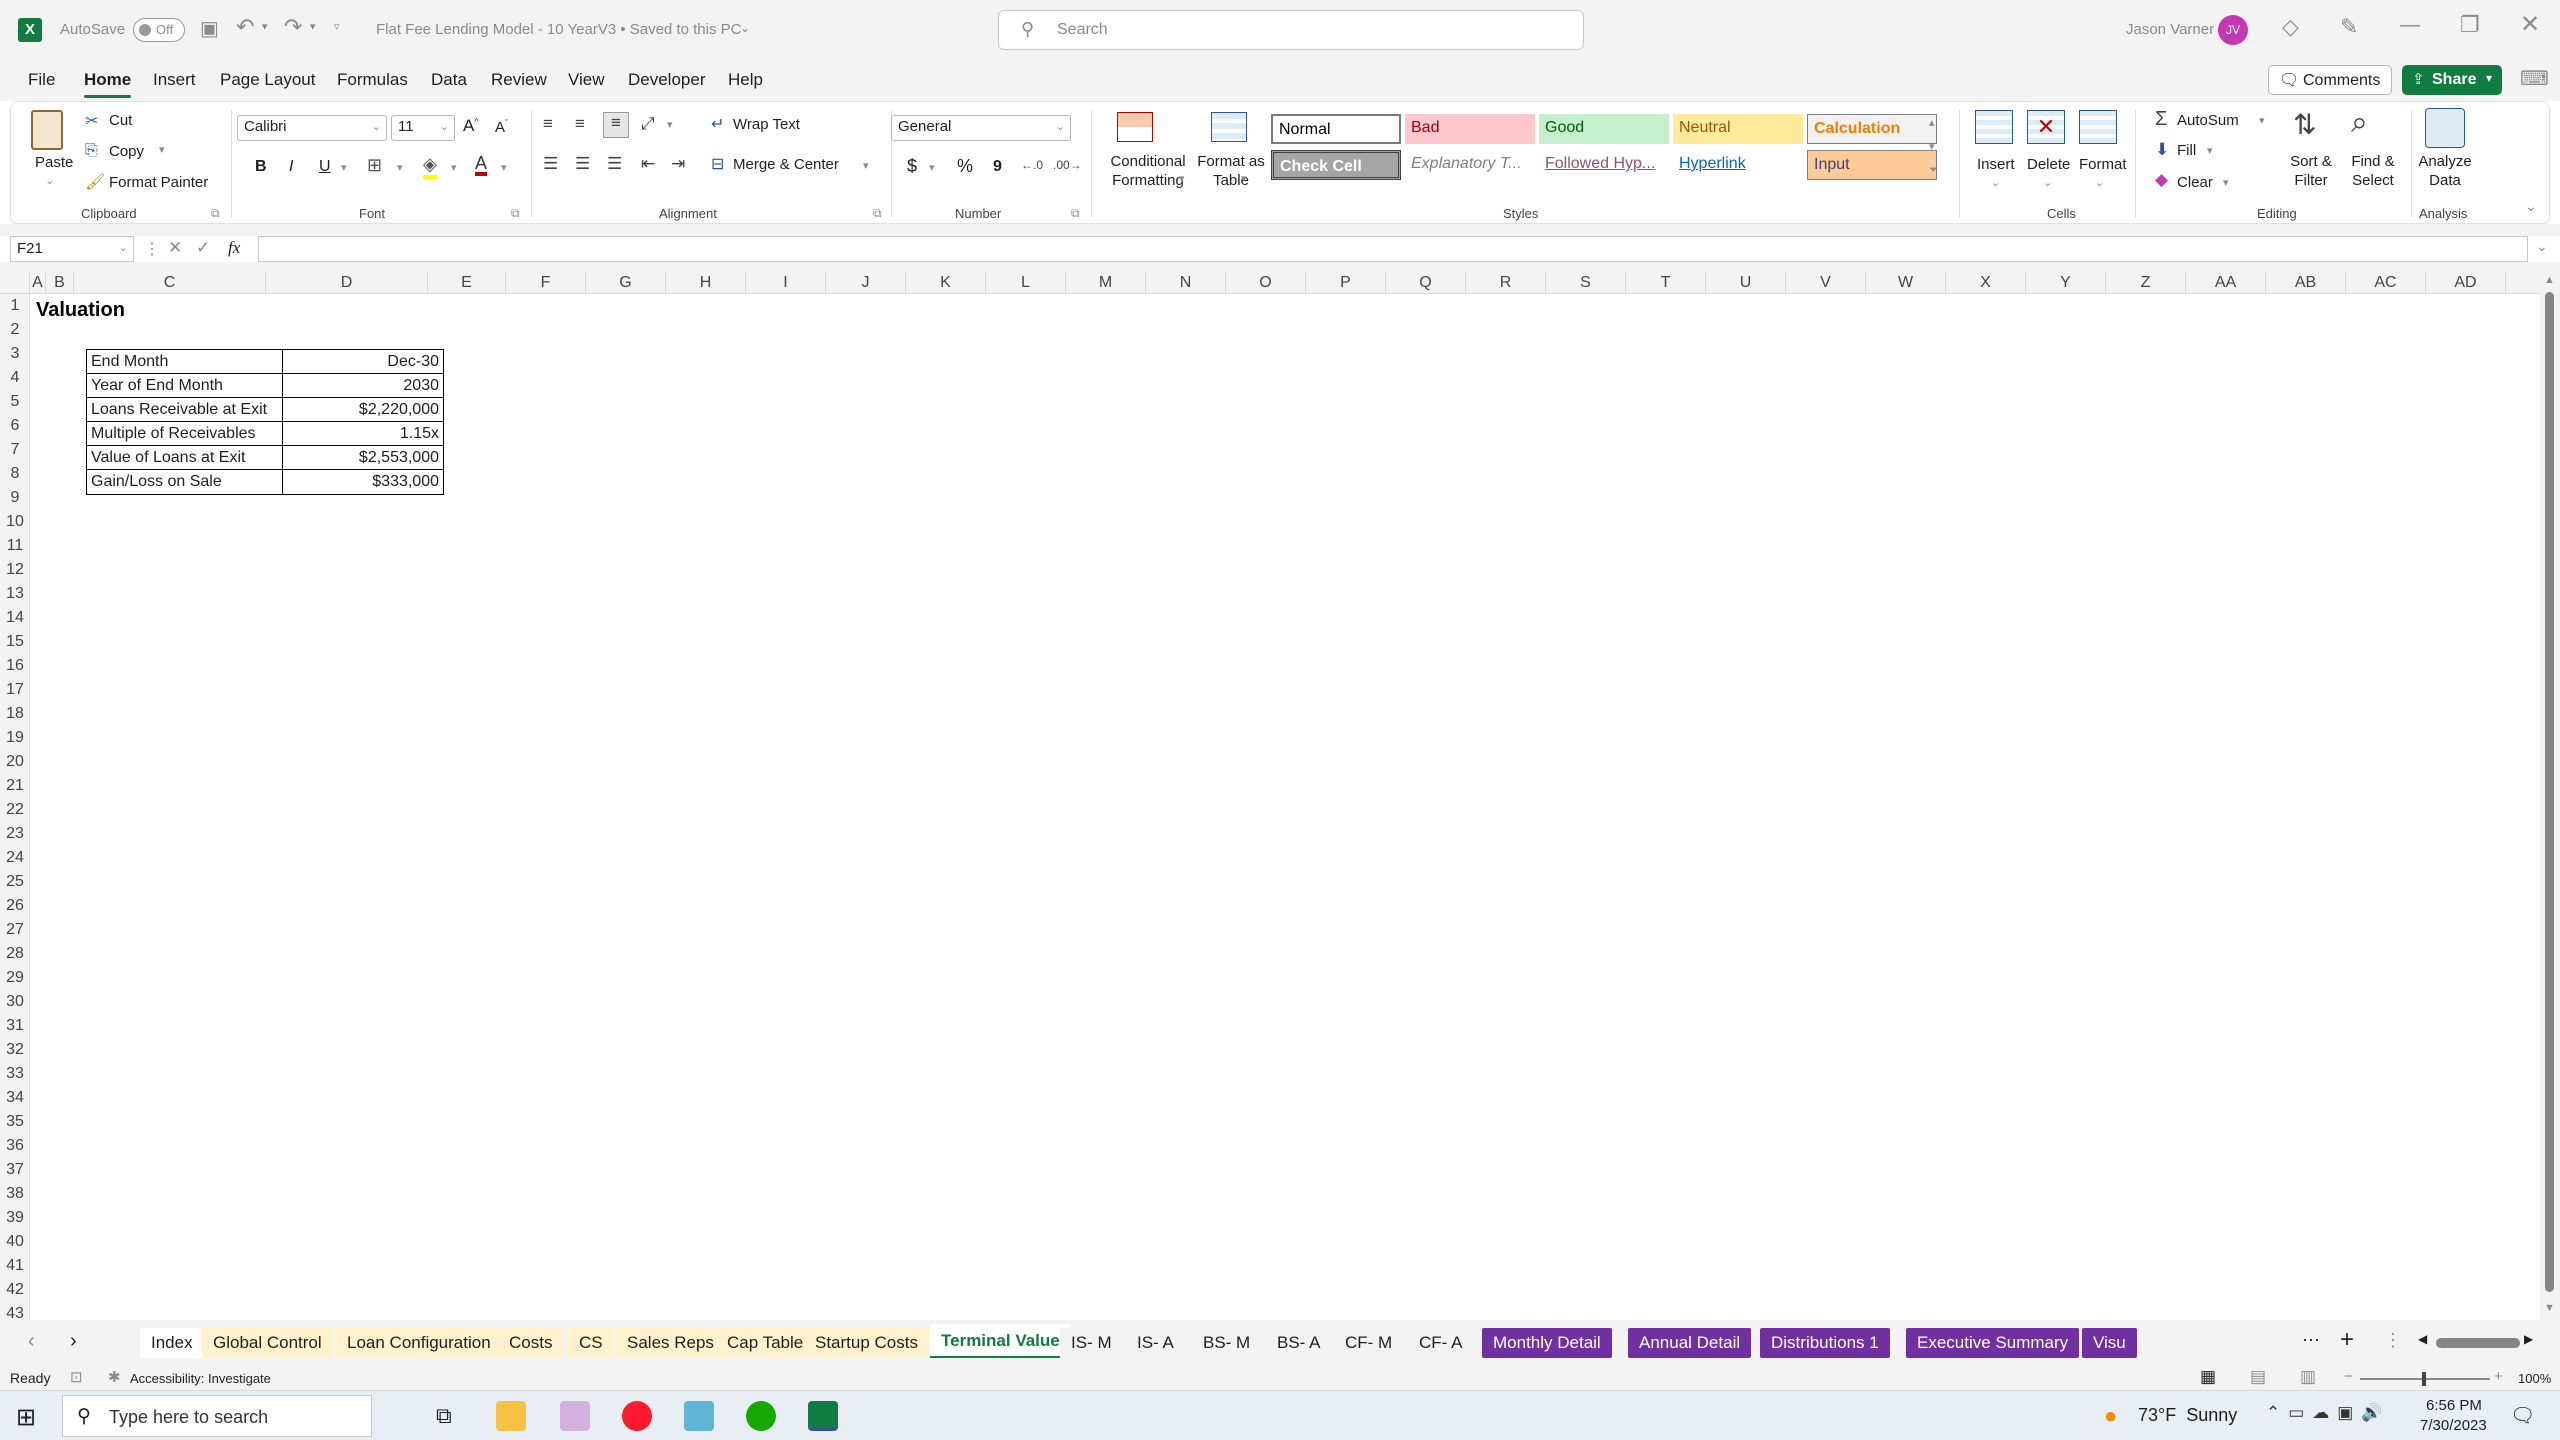 The image size is (2560, 1440). I want to click on sort-filter-button: Sort & Filter, so click(2311, 171).